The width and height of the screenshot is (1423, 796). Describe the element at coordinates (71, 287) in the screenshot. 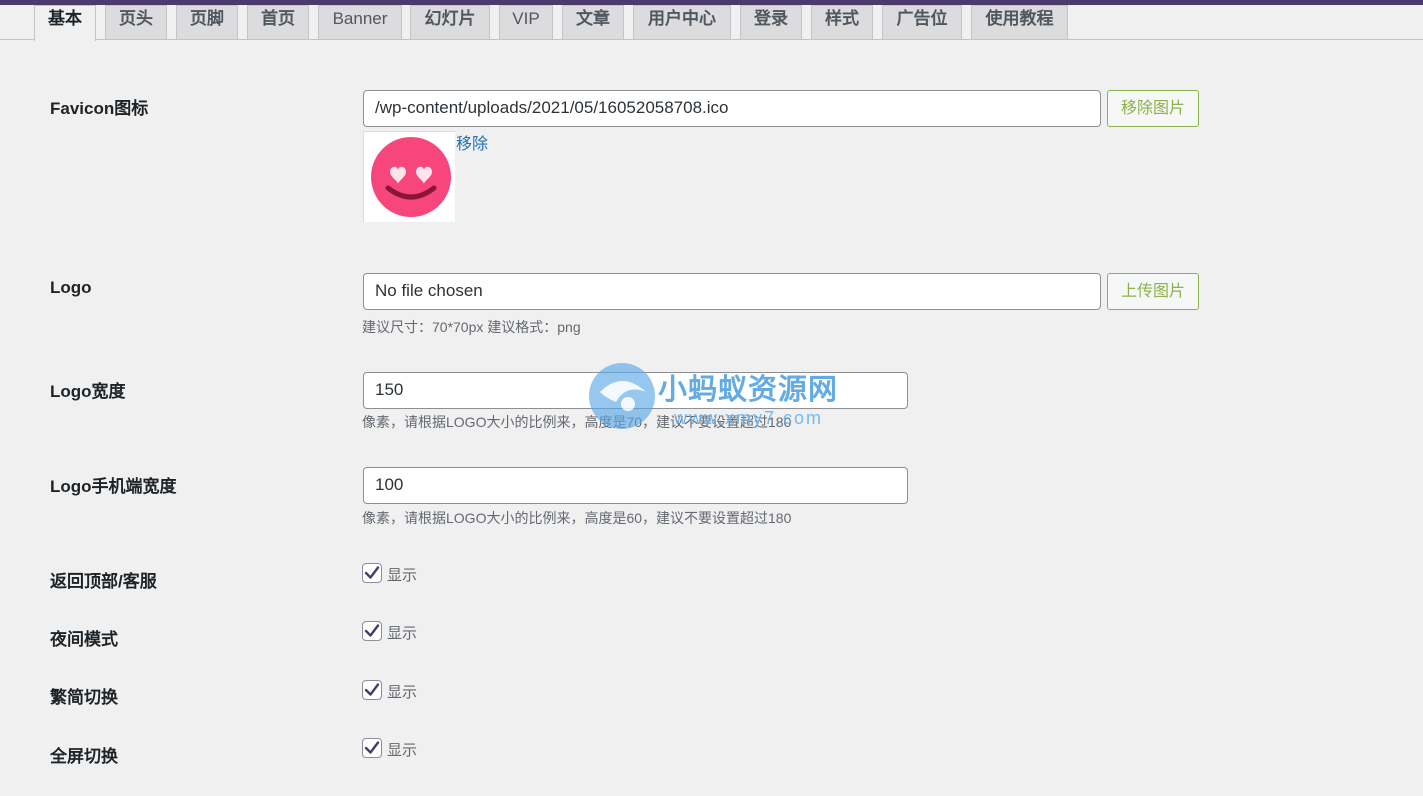

I see `logo-label: Logo` at that location.